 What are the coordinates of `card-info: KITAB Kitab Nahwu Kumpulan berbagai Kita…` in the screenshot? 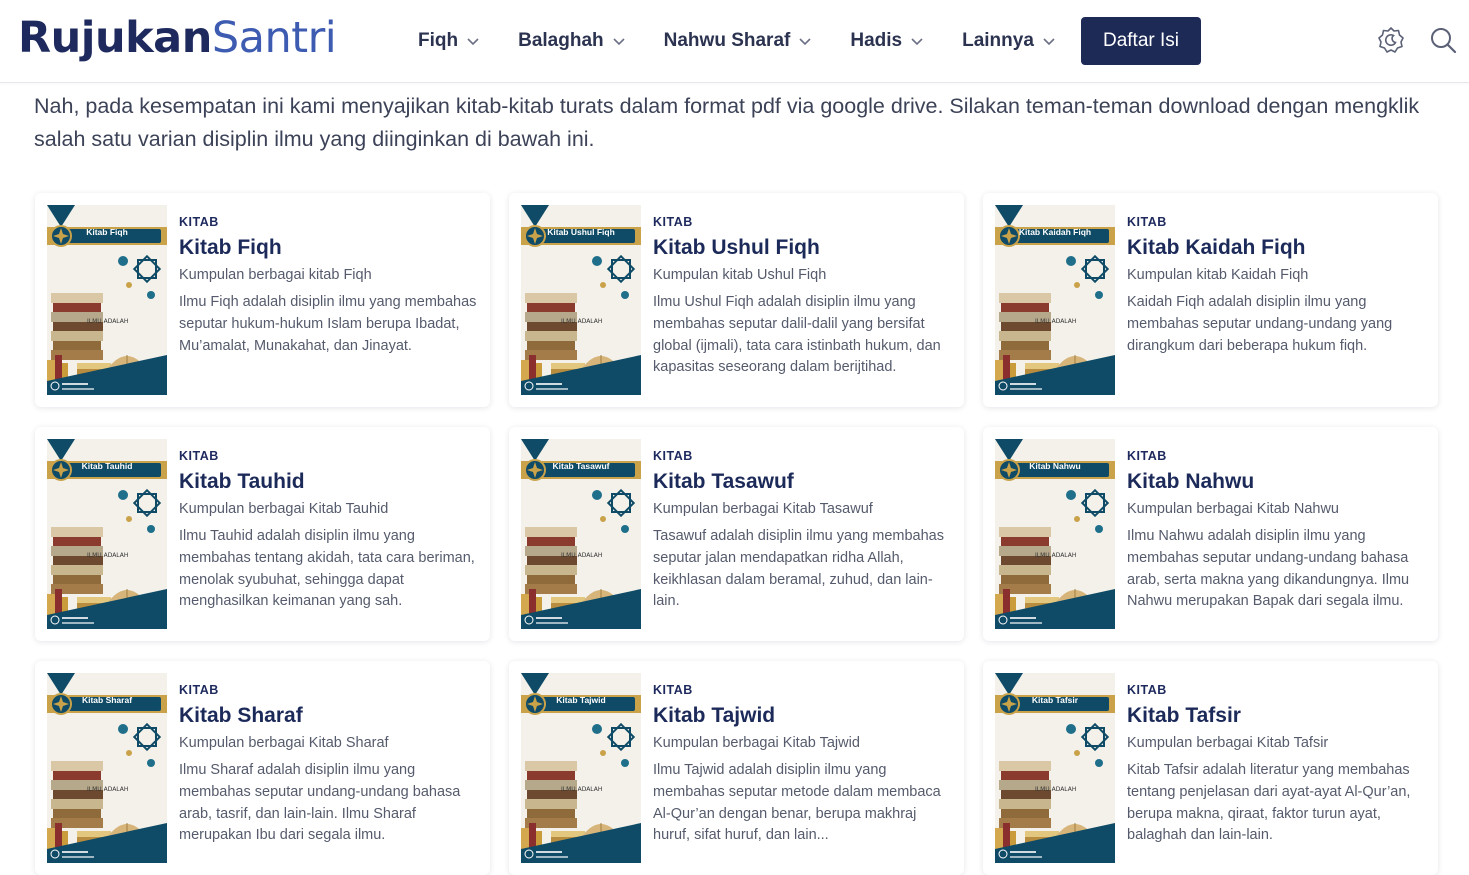 It's located at (1277, 531).